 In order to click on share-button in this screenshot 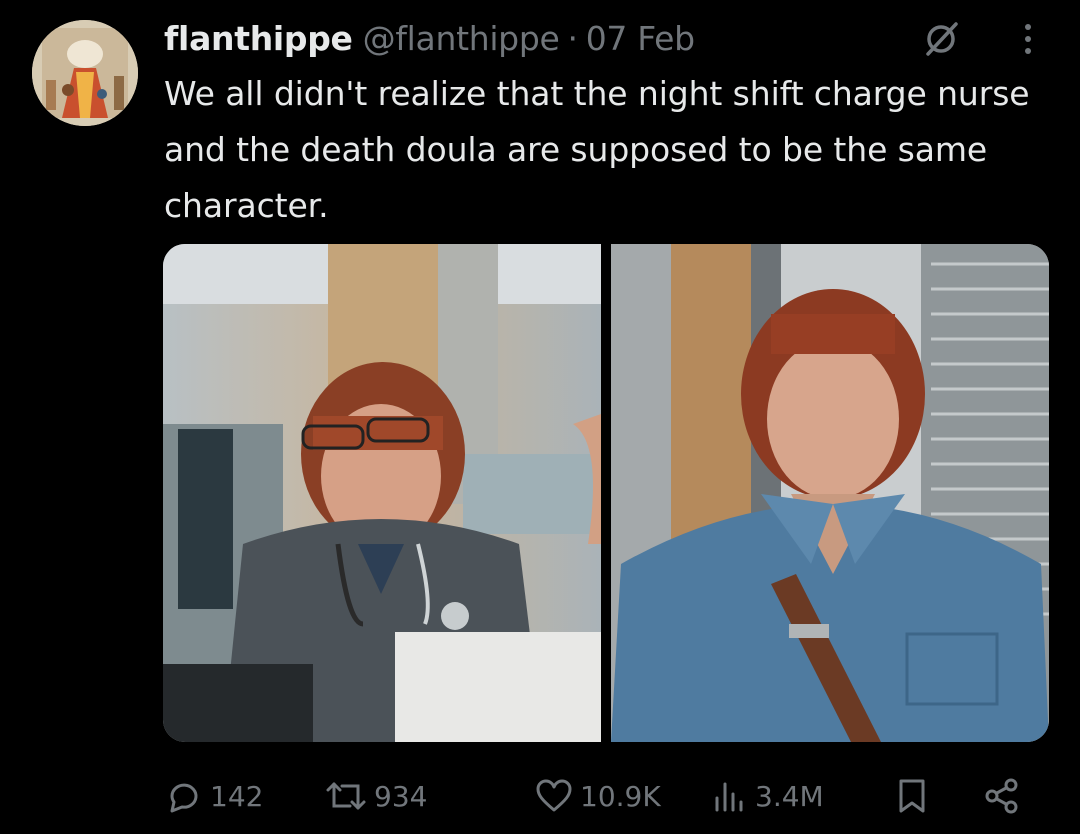, I will do `click(1002, 796)`.